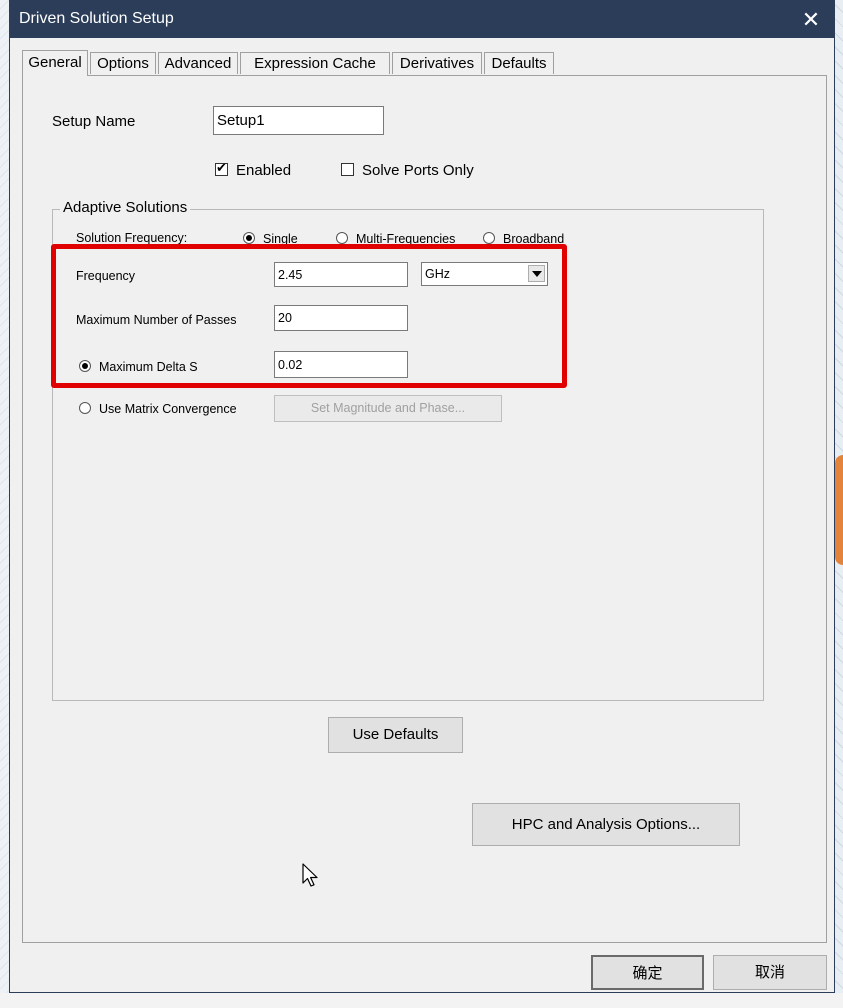  What do you see at coordinates (168, 409) in the screenshot?
I see `matrix-convergence-label: Use Matrix Convergence` at bounding box center [168, 409].